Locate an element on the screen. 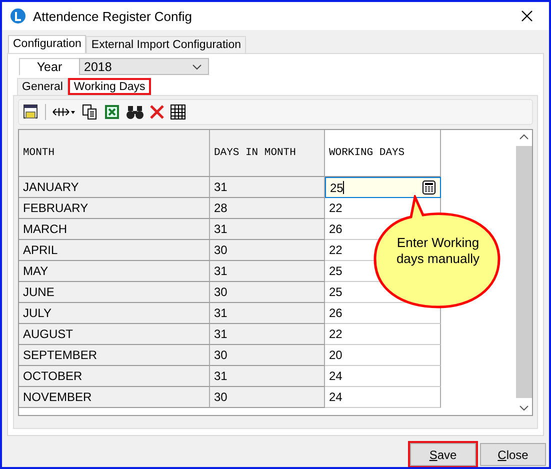 The image size is (551, 469). tab: Working Days is located at coordinates (110, 86).